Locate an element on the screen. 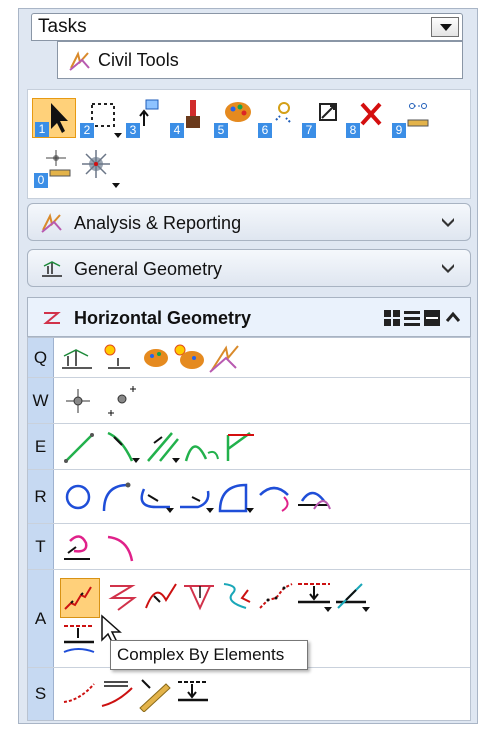 The width and height of the screenshot is (494, 732). row-r: R is located at coordinates (249, 497).